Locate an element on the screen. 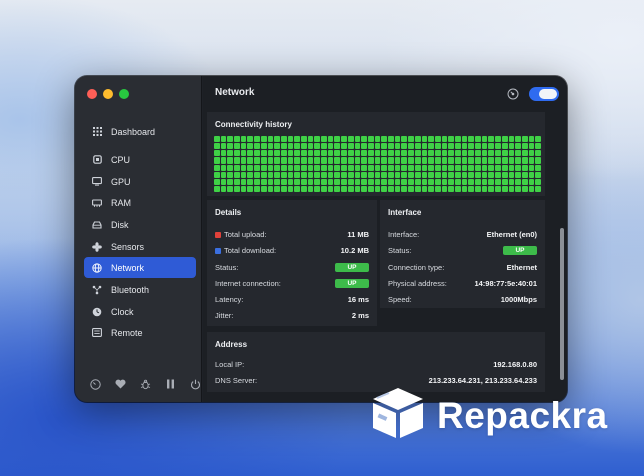 The width and height of the screenshot is (644, 476). row-label: Local IP: is located at coordinates (230, 364).